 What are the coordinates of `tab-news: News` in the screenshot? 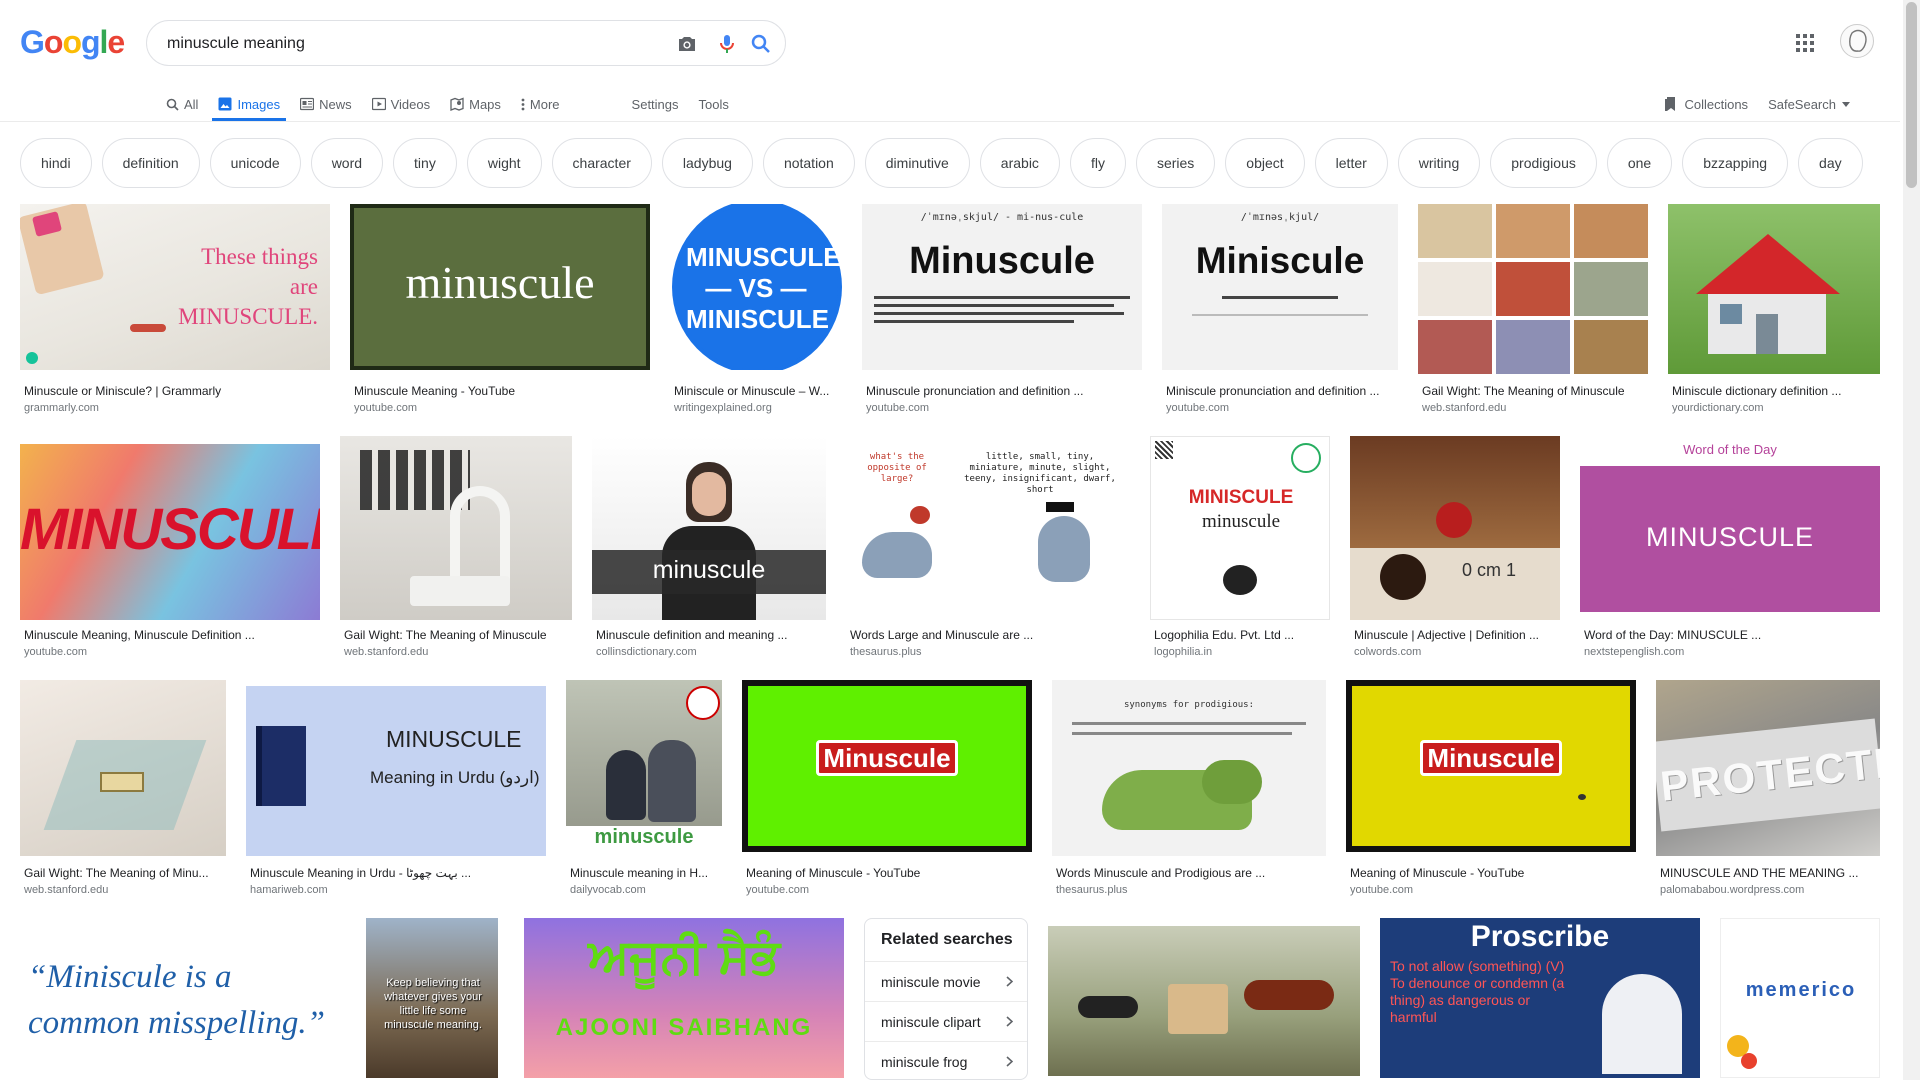 It's located at (326, 104).